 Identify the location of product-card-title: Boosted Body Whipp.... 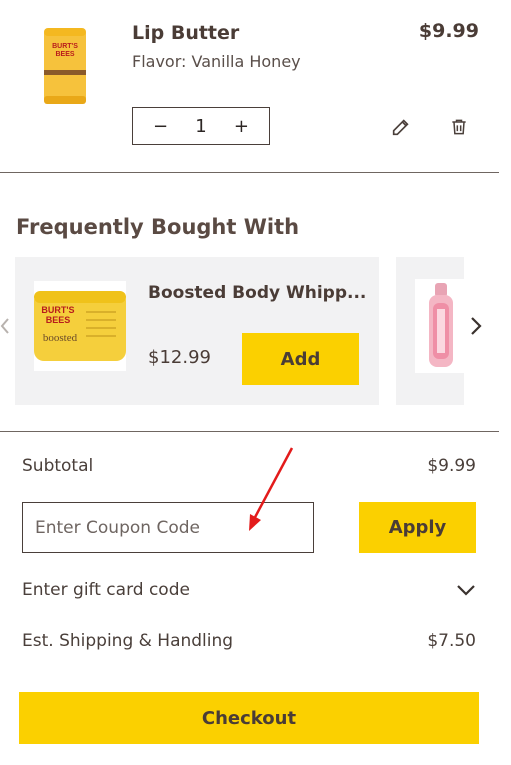
(262, 293).